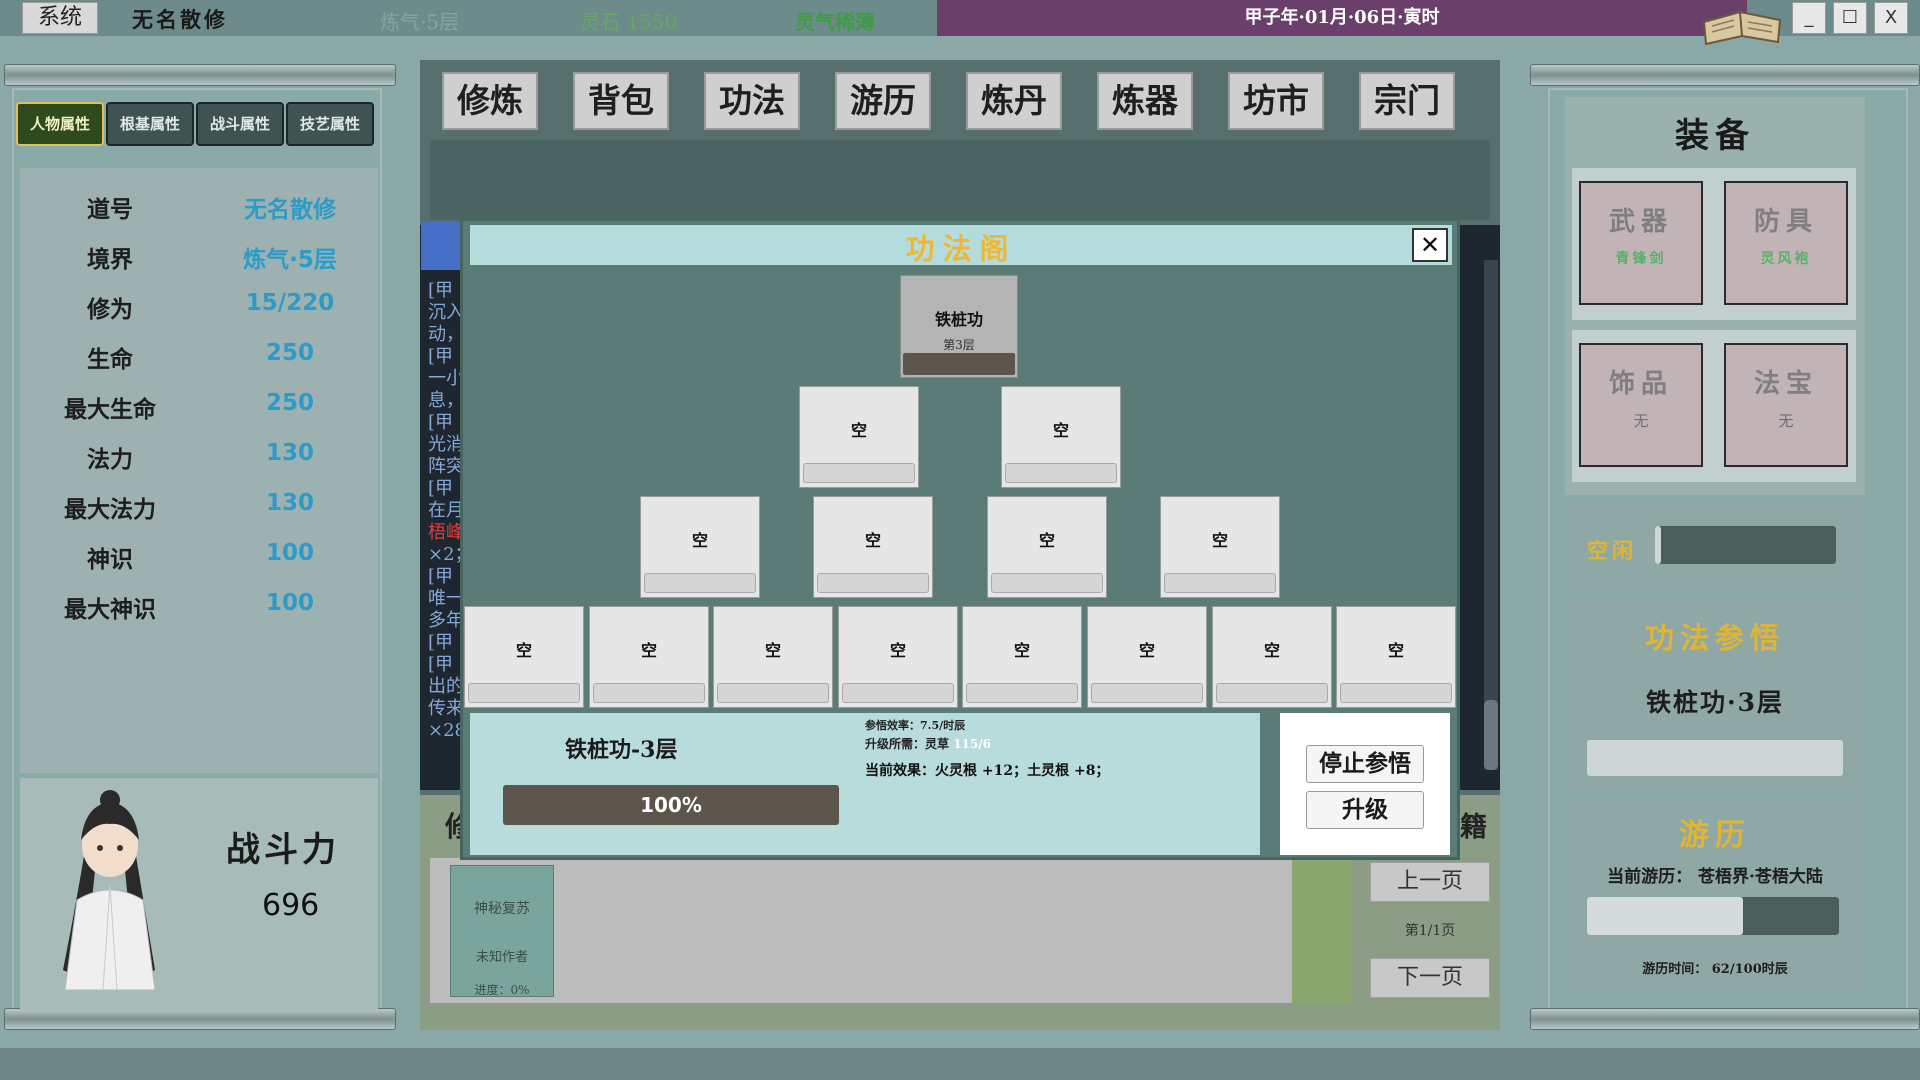  What do you see at coordinates (490, 101) in the screenshot?
I see `nav-cultivate: 修炼` at bounding box center [490, 101].